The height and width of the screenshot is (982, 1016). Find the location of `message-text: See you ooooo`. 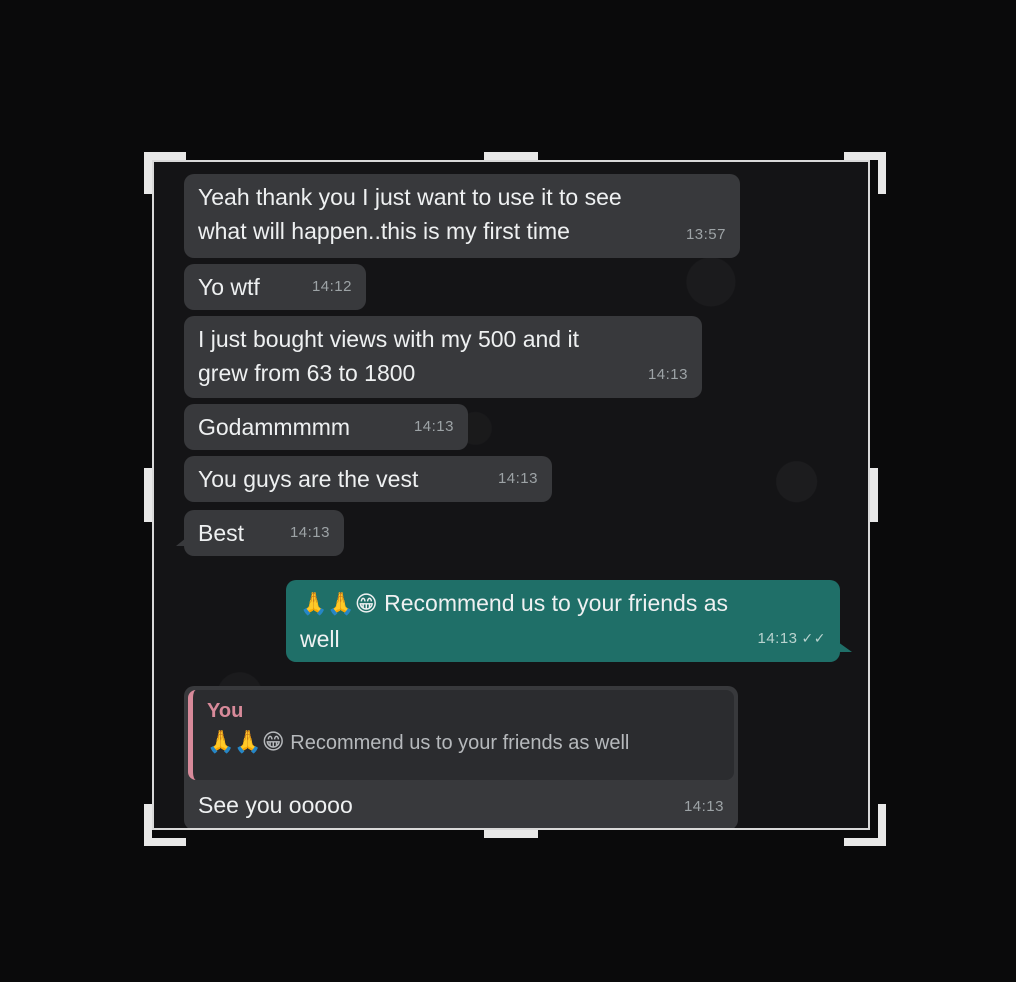

message-text: See you ooooo is located at coordinates (275, 805).